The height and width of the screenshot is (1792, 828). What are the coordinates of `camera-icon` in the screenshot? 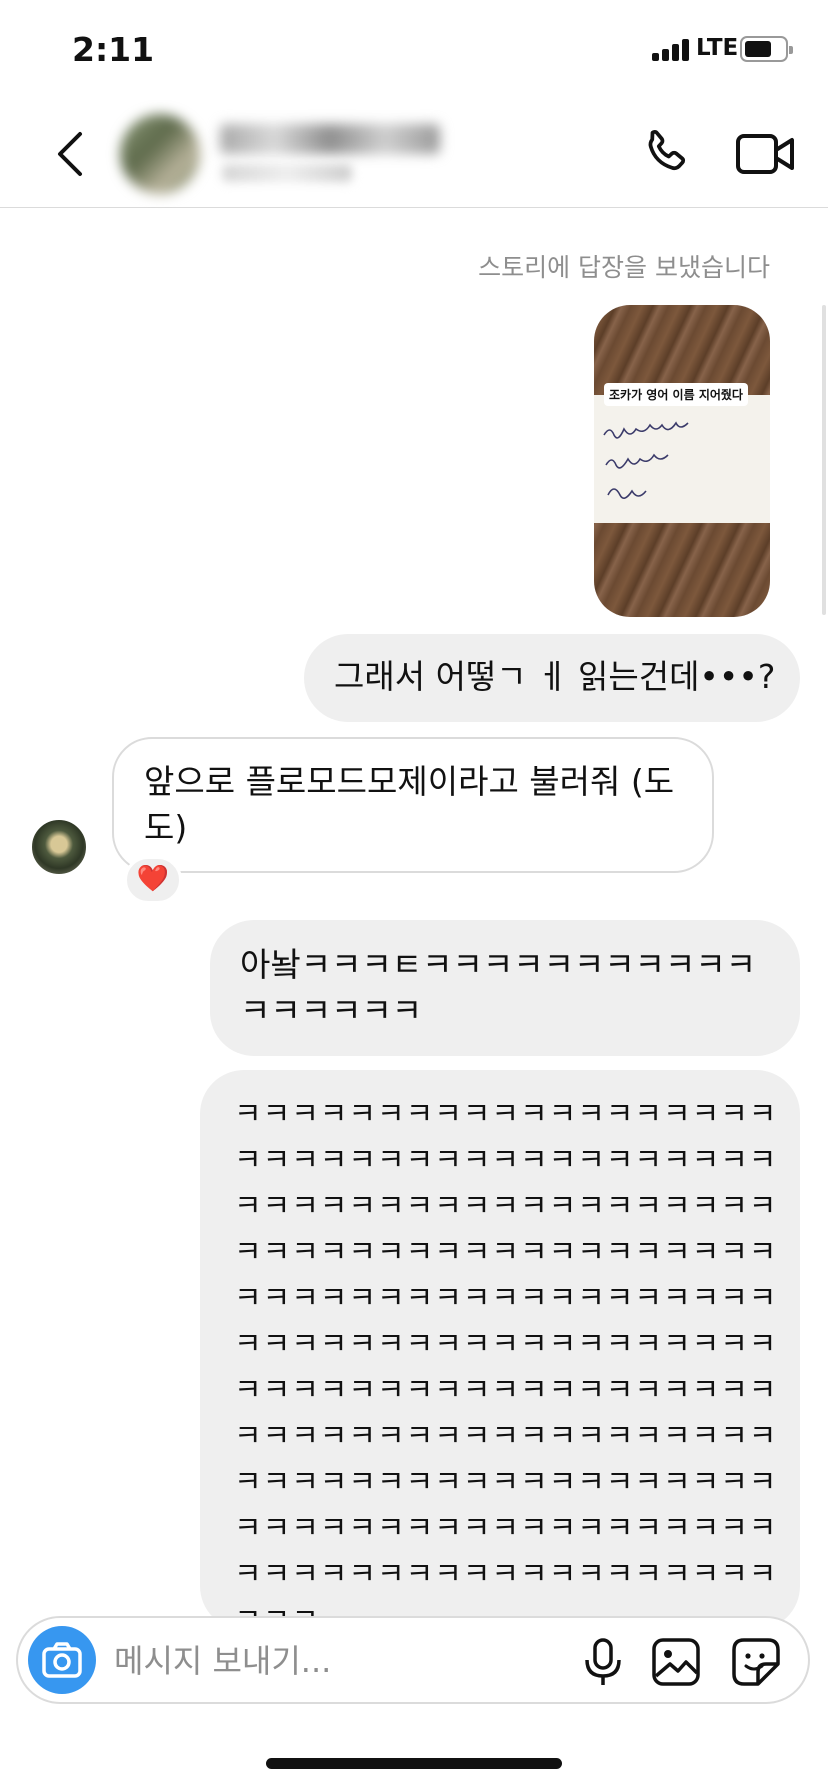 It's located at (62, 1660).